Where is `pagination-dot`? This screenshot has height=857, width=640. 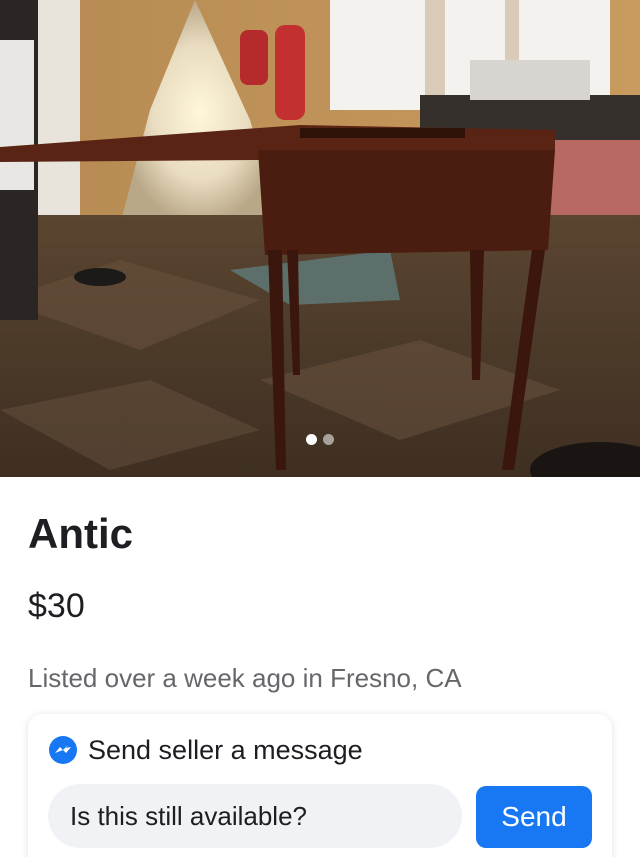
pagination-dot is located at coordinates (328, 439).